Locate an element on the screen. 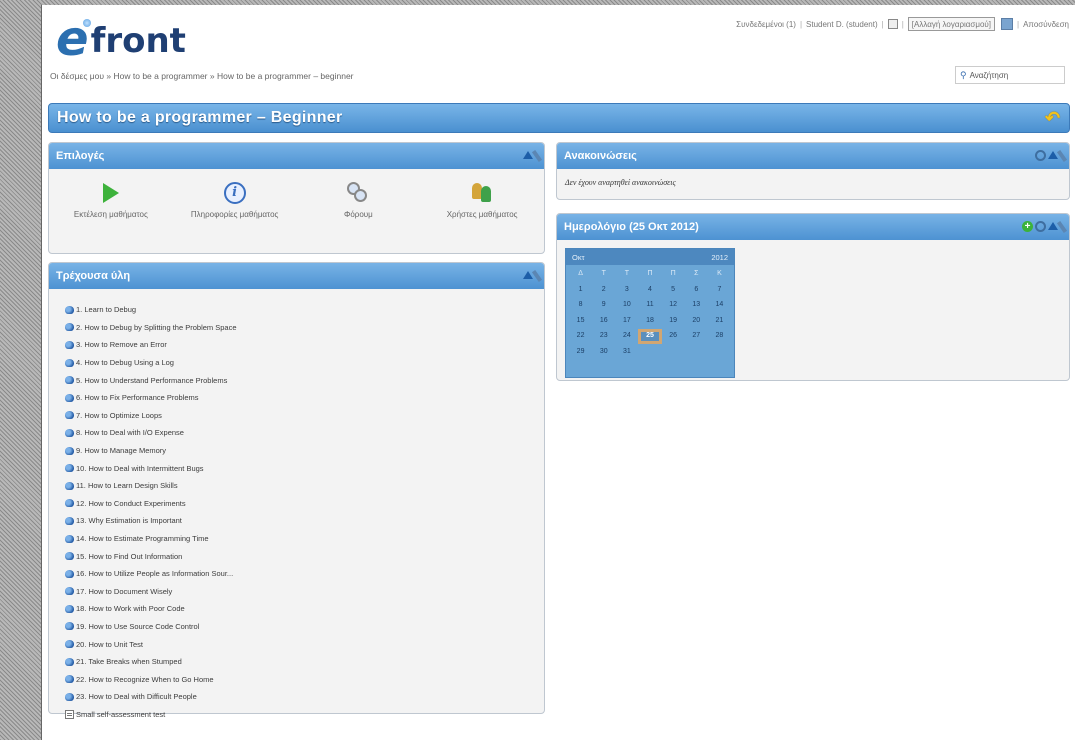  unit-item: 14. How to Estimate Programming Time is located at coordinates (304, 539).